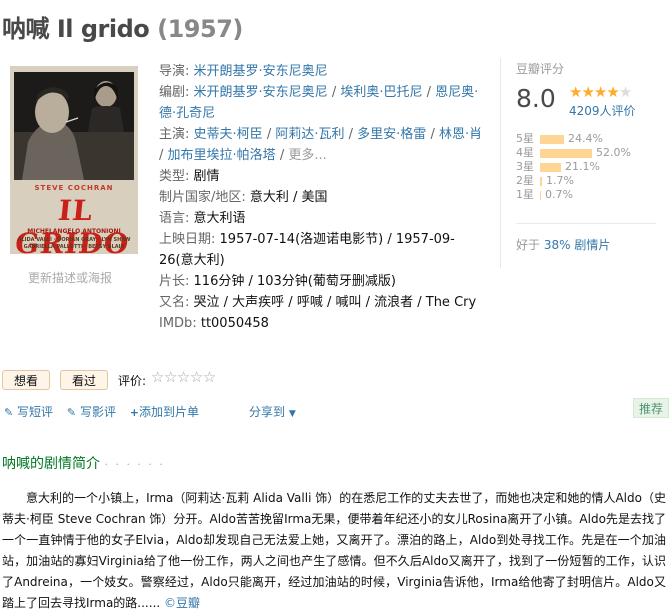 The image size is (669, 614). What do you see at coordinates (525, 194) in the screenshot?
I see `rating-dist-label: 1星` at bounding box center [525, 194].